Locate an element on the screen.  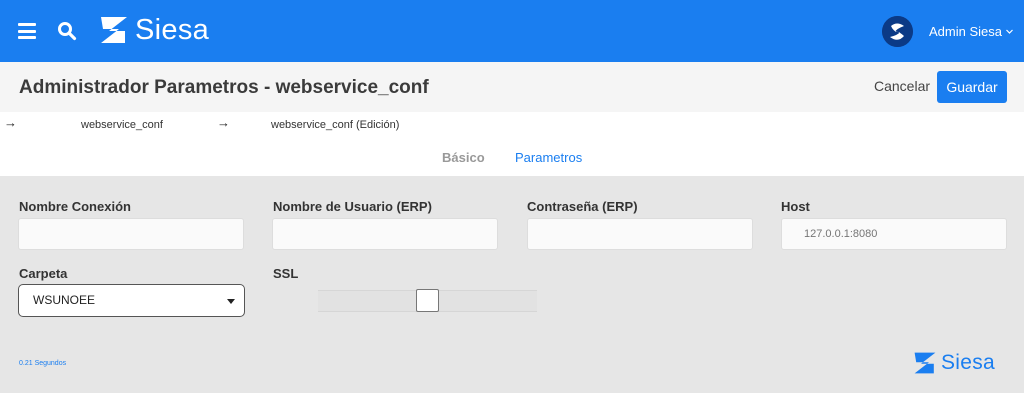
erp-password-label: Contraseña (ERP) is located at coordinates (582, 206).